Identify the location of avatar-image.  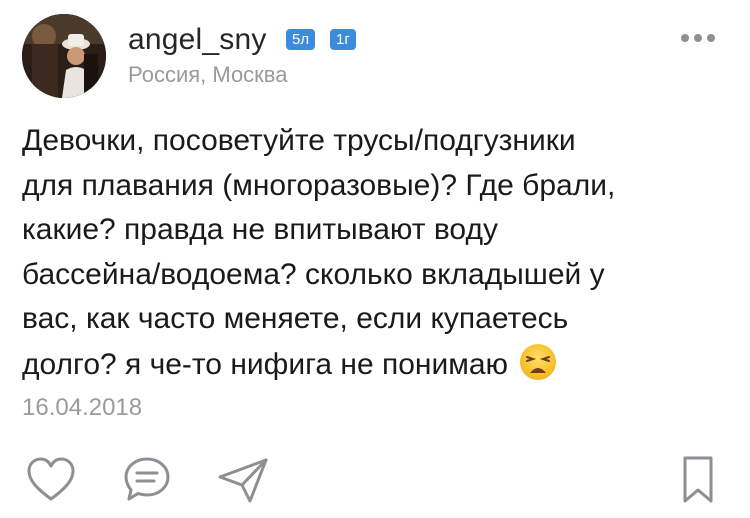
(64, 56).